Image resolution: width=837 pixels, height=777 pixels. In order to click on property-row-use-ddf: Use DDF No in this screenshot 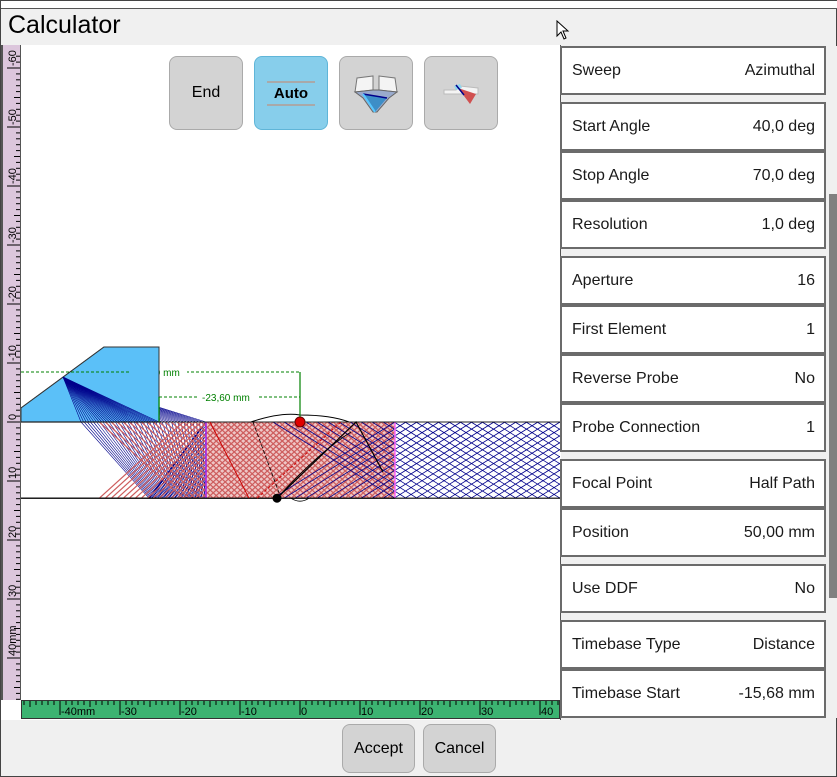, I will do `click(693, 588)`.